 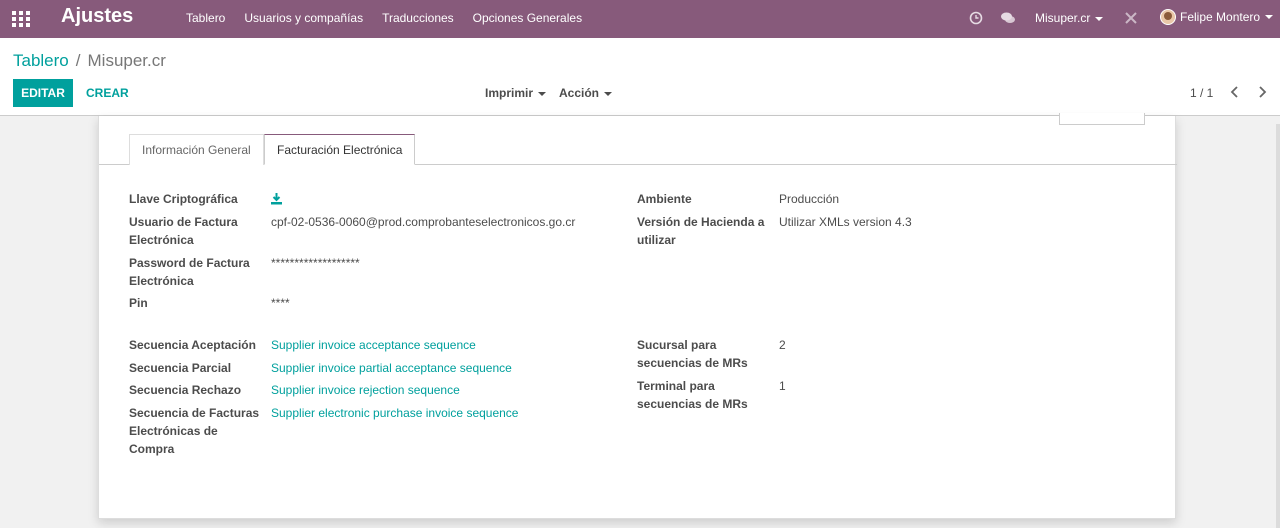 What do you see at coordinates (303, 18) in the screenshot?
I see `menu-item-usuarios: Usuarios y compañías` at bounding box center [303, 18].